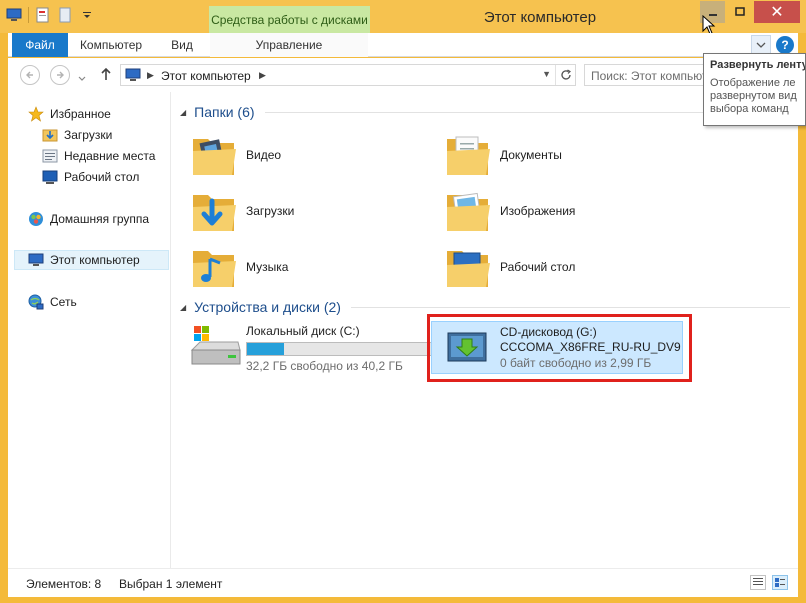 This screenshot has height=603, width=806. I want to click on folder-label: Музыка, so click(267, 267).